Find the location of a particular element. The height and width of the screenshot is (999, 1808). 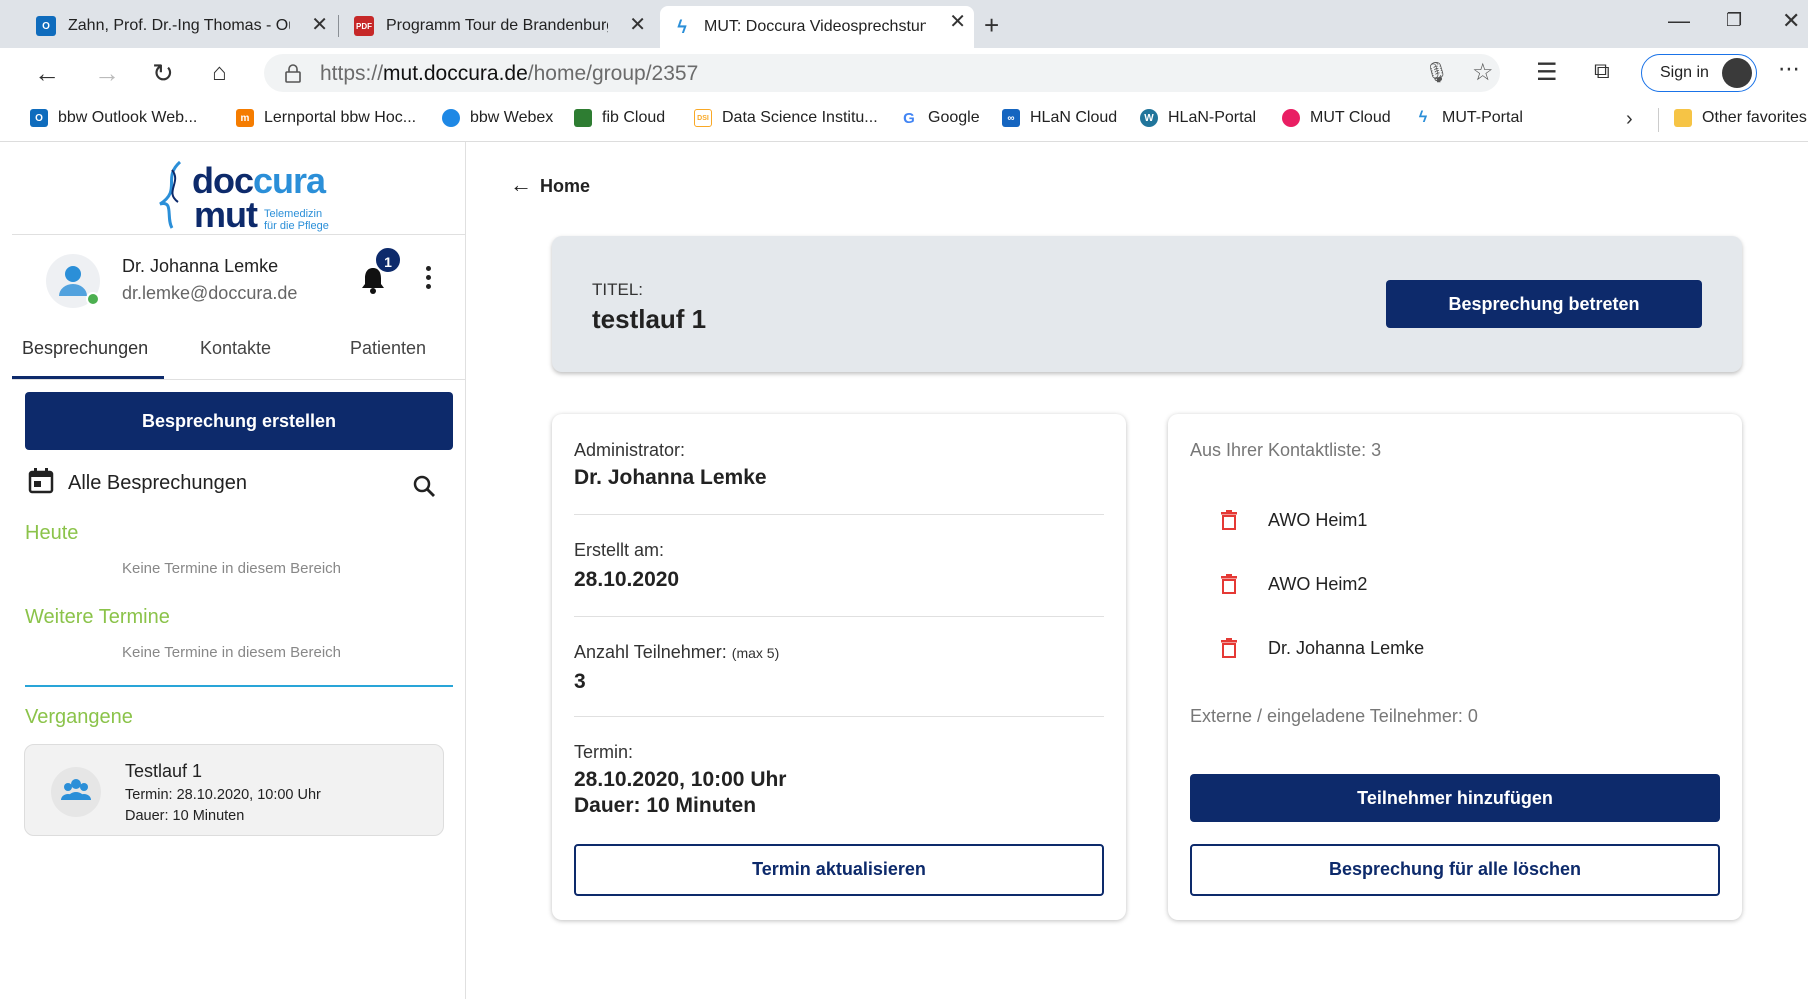

home-icon: ⌂ is located at coordinates (219, 73).